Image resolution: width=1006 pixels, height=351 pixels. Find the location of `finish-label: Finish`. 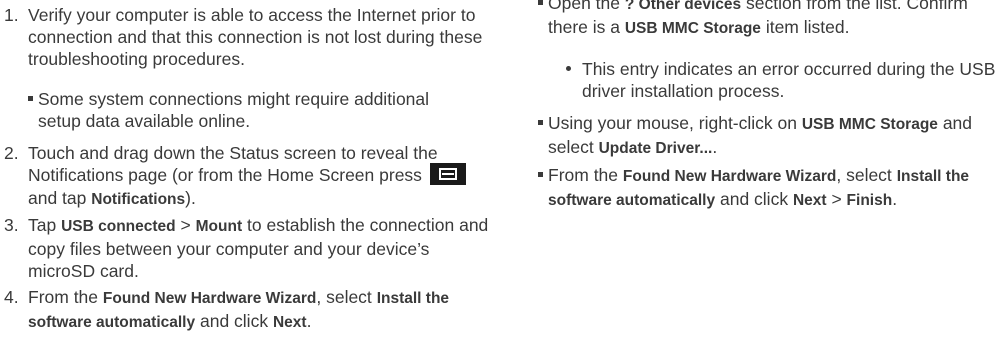

finish-label: Finish is located at coordinates (869, 200).